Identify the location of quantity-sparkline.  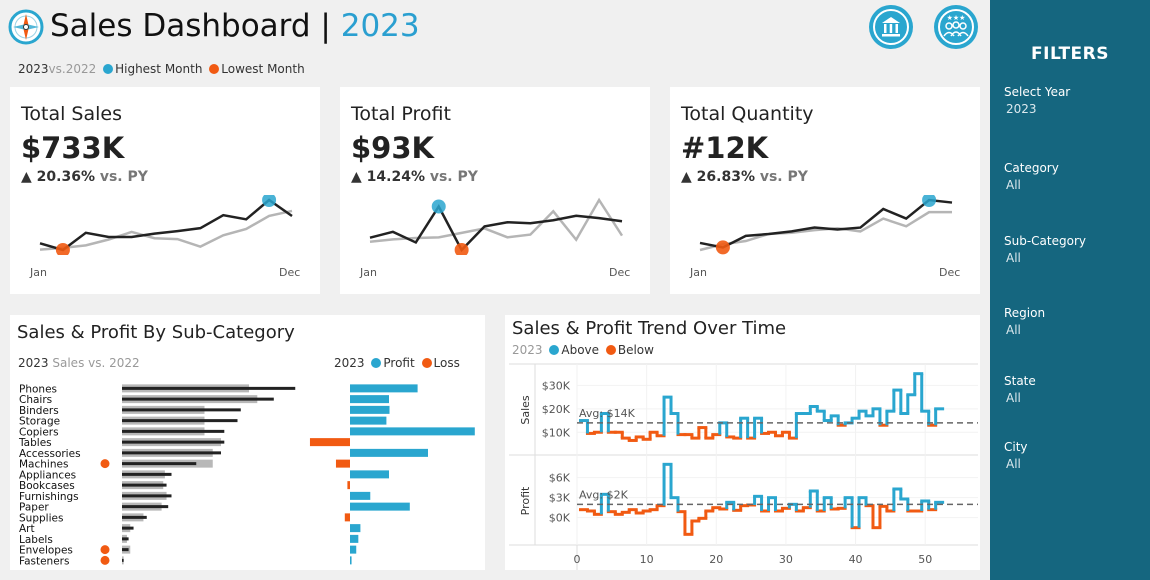
(826, 225).